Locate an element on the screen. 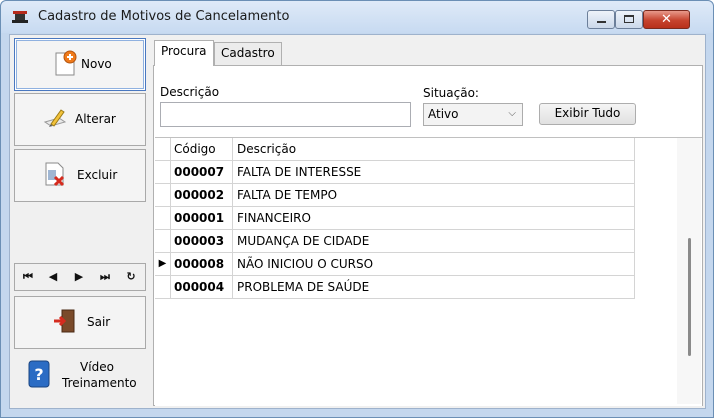  column-header-codigo: Código is located at coordinates (202, 149).